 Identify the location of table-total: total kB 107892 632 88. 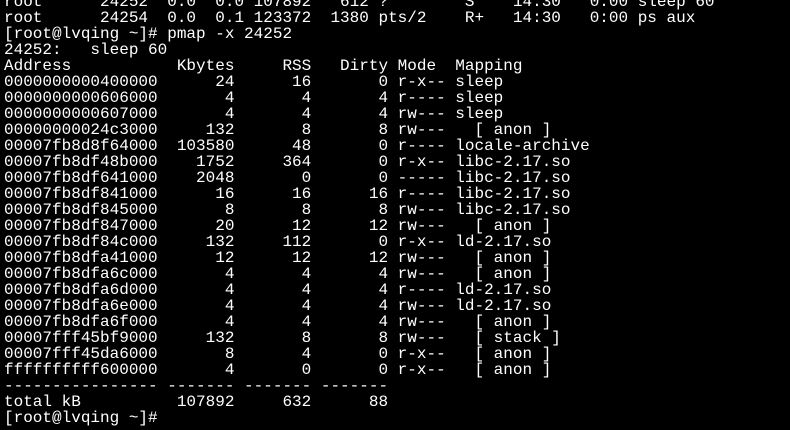
(196, 402).